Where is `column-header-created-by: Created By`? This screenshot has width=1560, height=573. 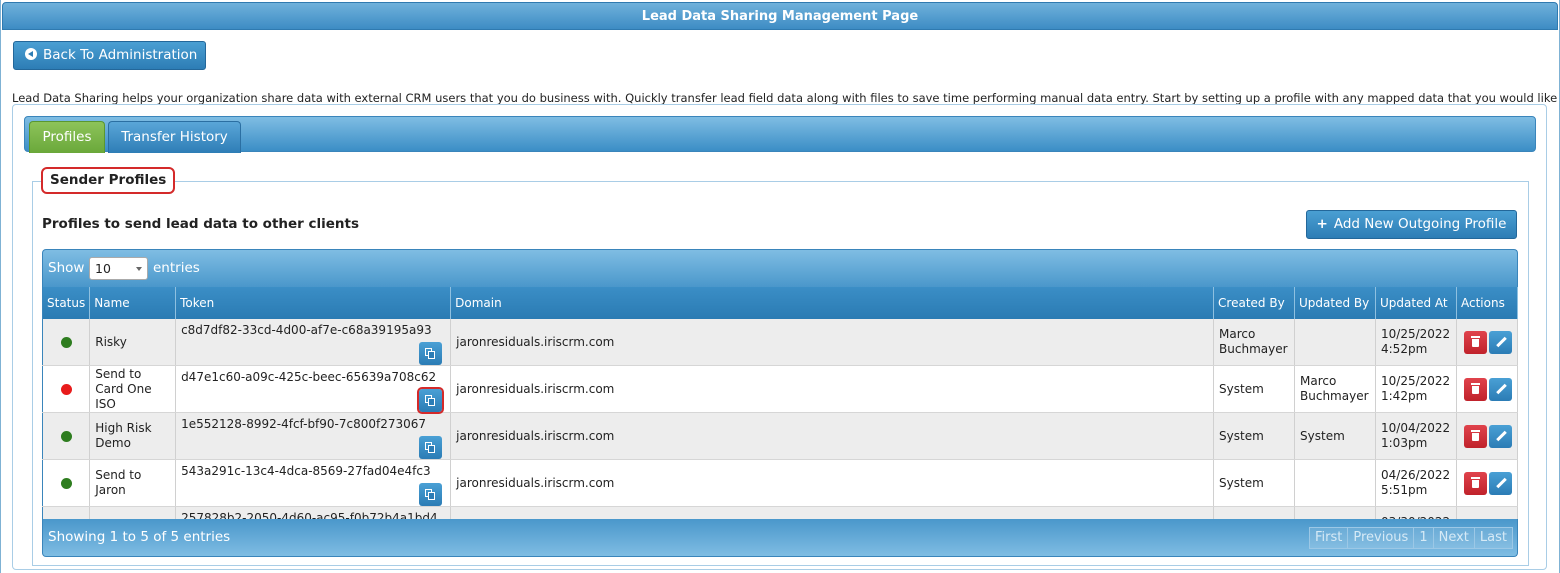
column-header-created-by: Created By is located at coordinates (1254, 303).